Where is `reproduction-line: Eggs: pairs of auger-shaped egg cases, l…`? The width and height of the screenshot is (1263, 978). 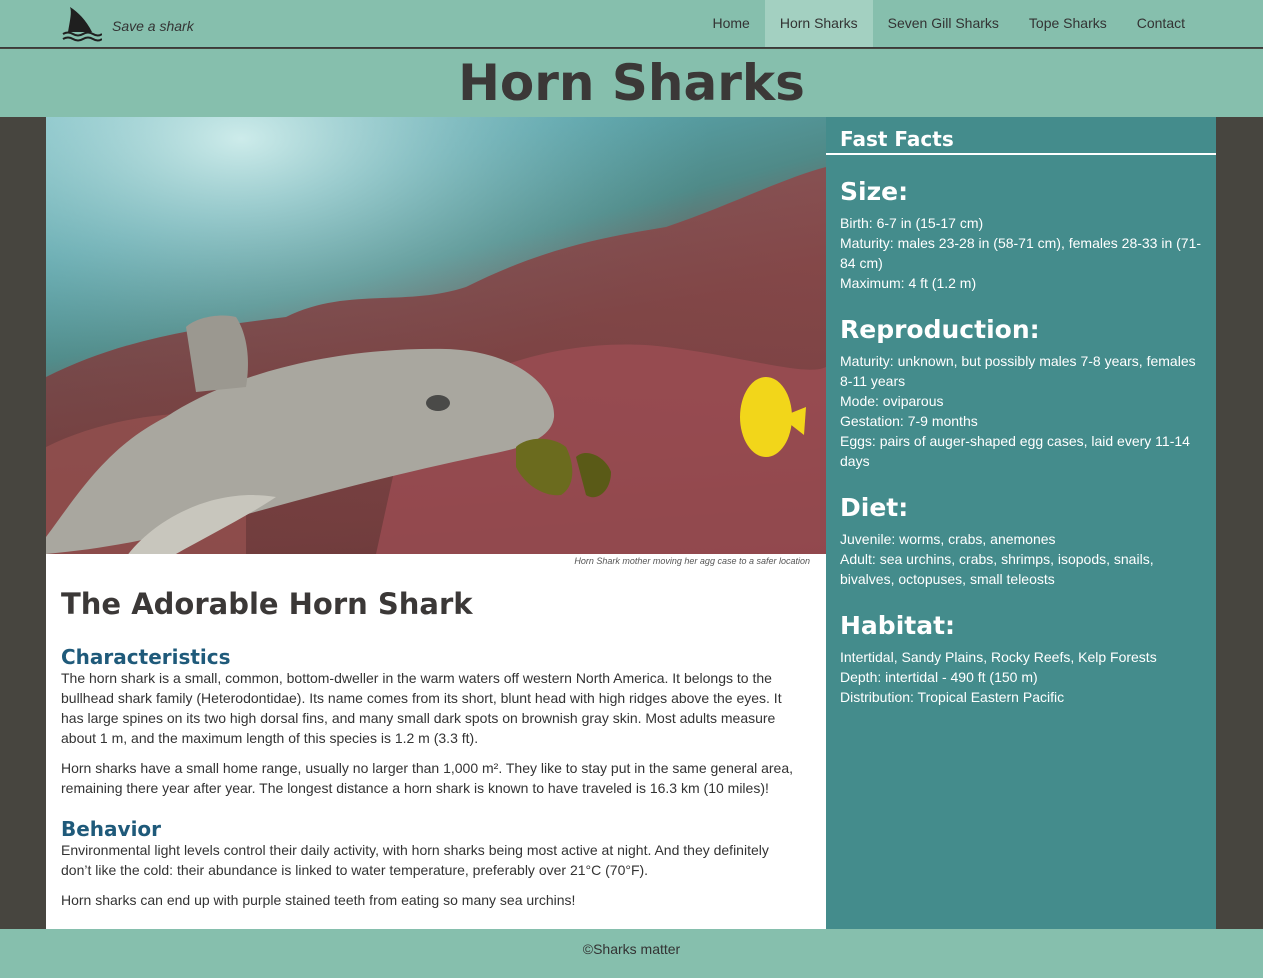 reproduction-line: Eggs: pairs of auger-shaped egg cases, l… is located at coordinates (1015, 451).